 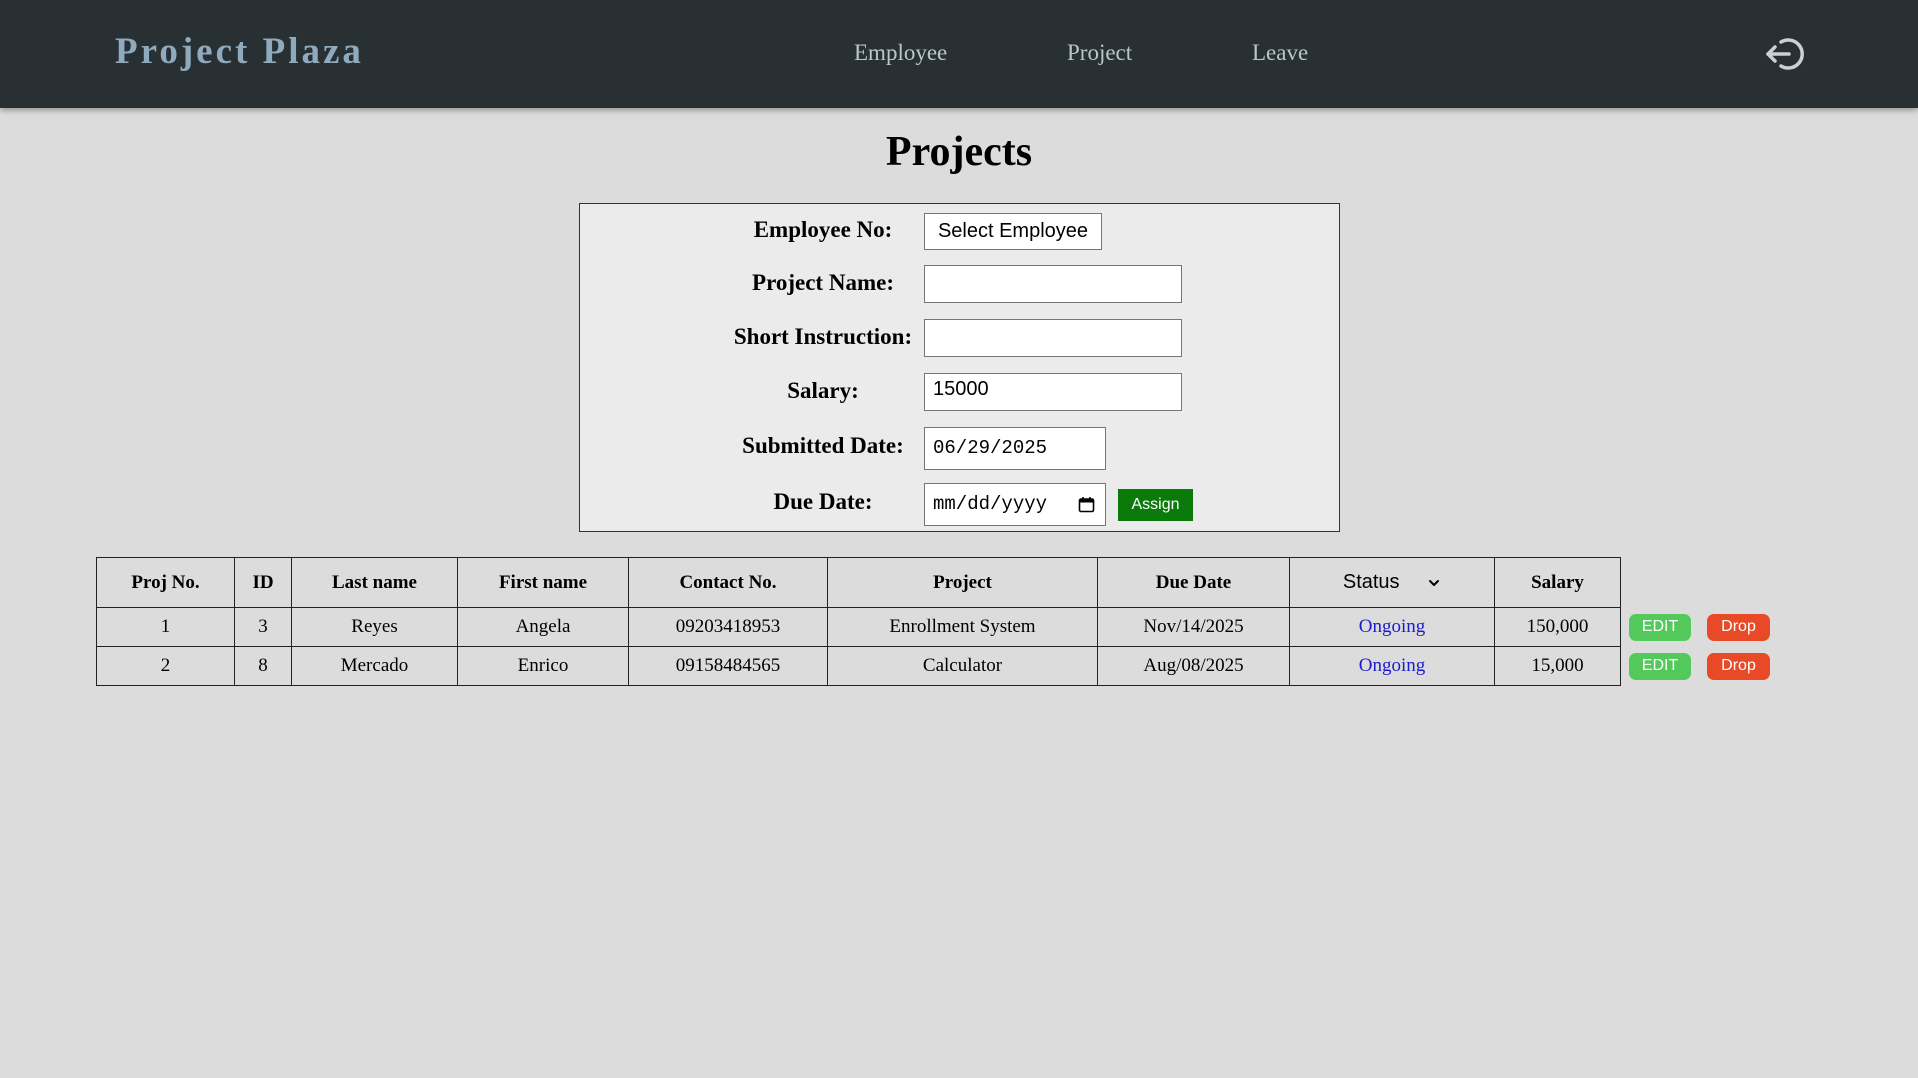 What do you see at coordinates (374, 582) in the screenshot?
I see `col-last-name: Last name` at bounding box center [374, 582].